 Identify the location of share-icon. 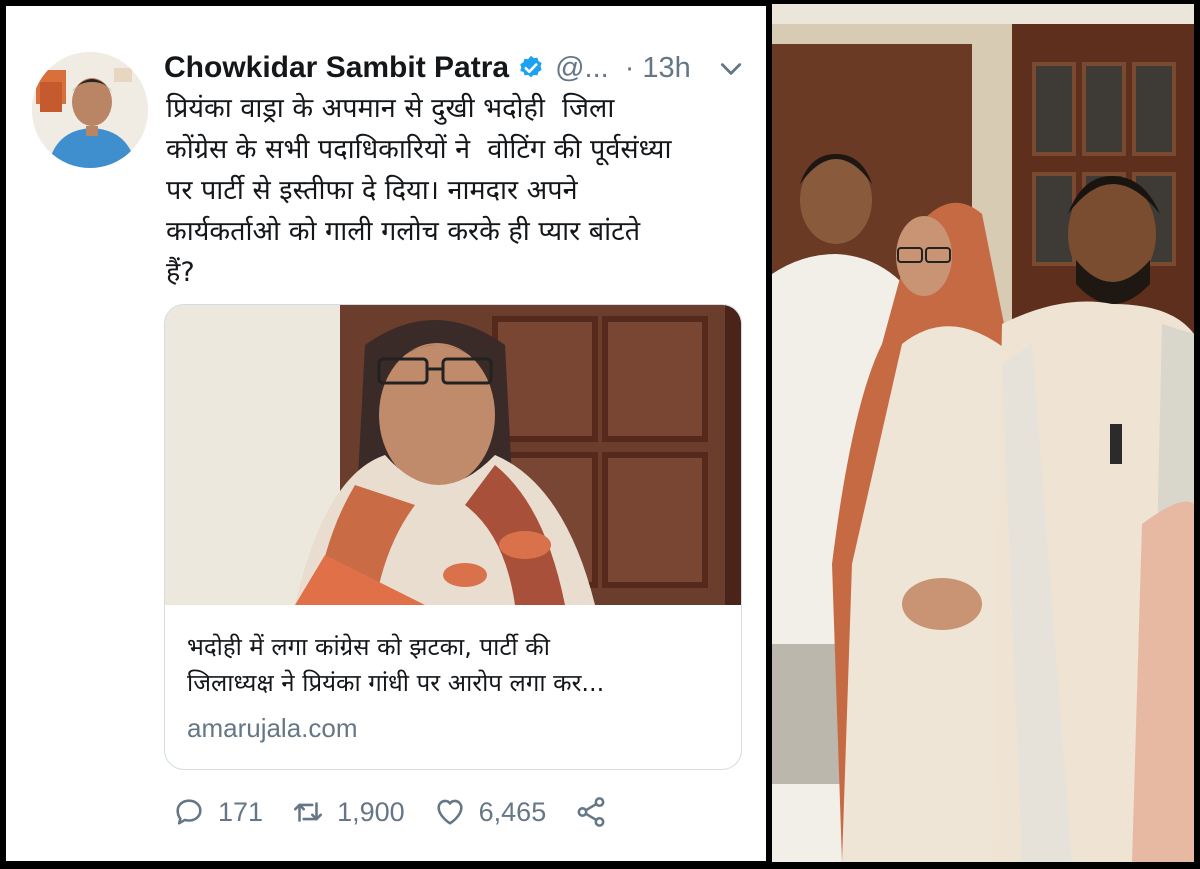
(591, 812).